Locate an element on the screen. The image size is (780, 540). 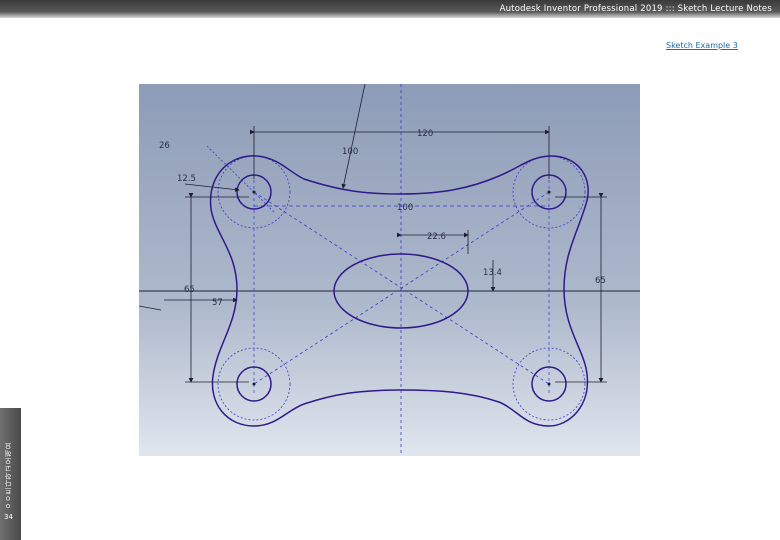
dimension-label: 22.6 is located at coordinates (436, 237).